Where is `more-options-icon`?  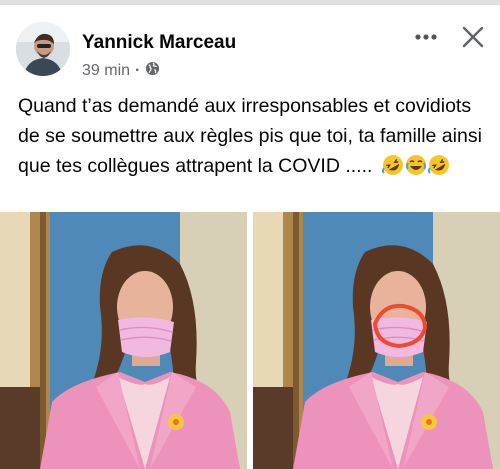
more-options-icon is located at coordinates (426, 37).